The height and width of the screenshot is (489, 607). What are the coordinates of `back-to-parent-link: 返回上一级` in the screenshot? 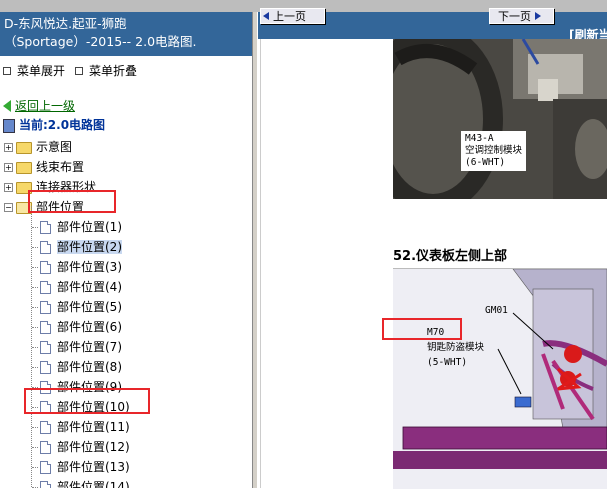 It's located at (39, 105).